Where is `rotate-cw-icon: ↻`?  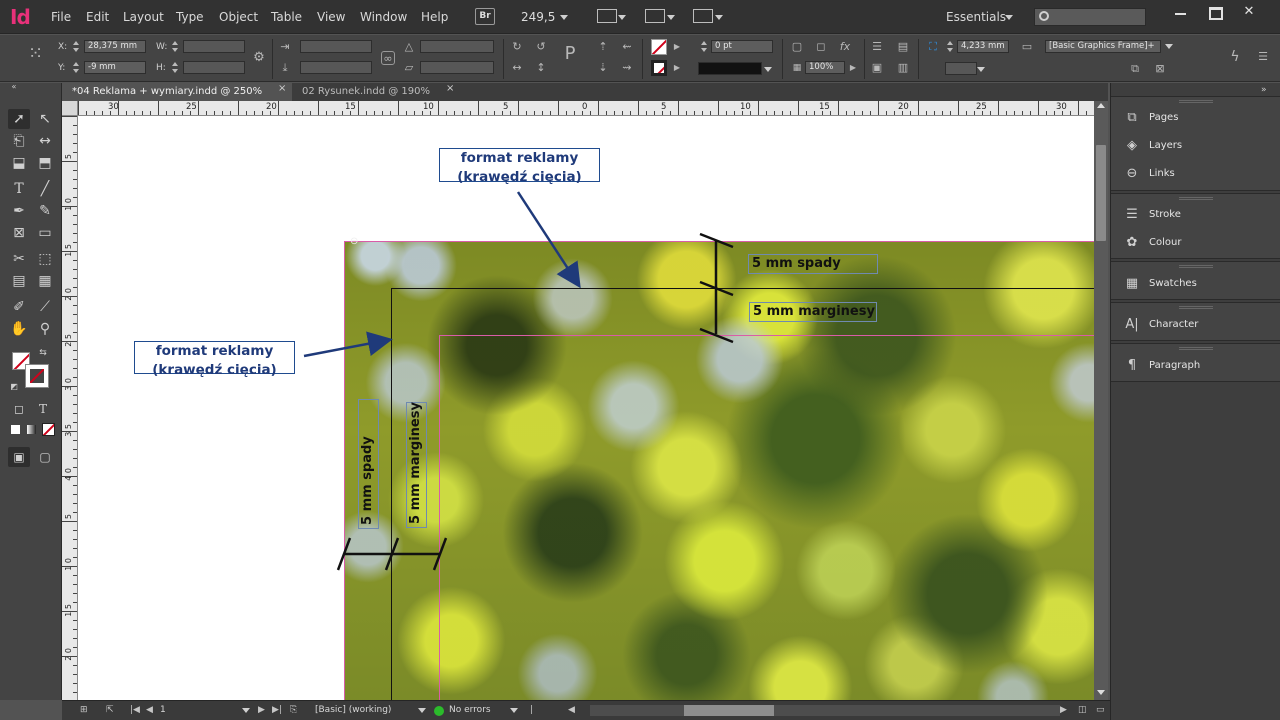 rotate-cw-icon: ↻ is located at coordinates (517, 47).